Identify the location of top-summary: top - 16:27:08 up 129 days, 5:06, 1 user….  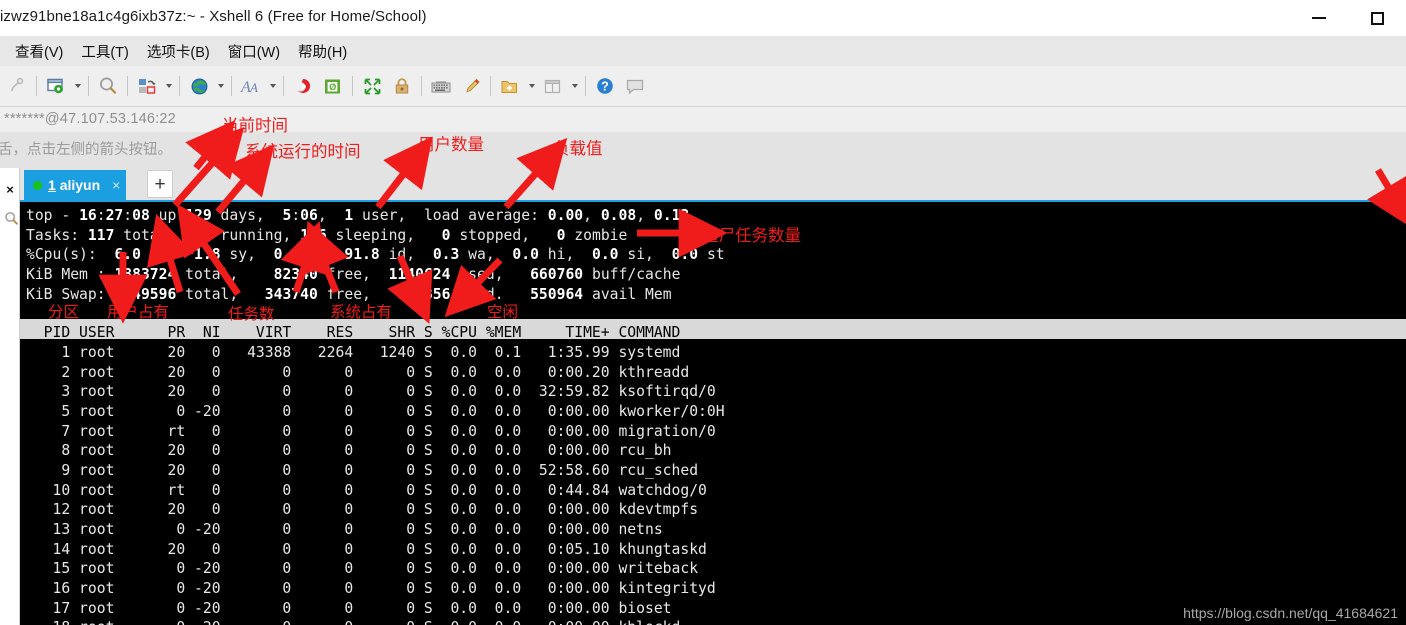
(375, 255).